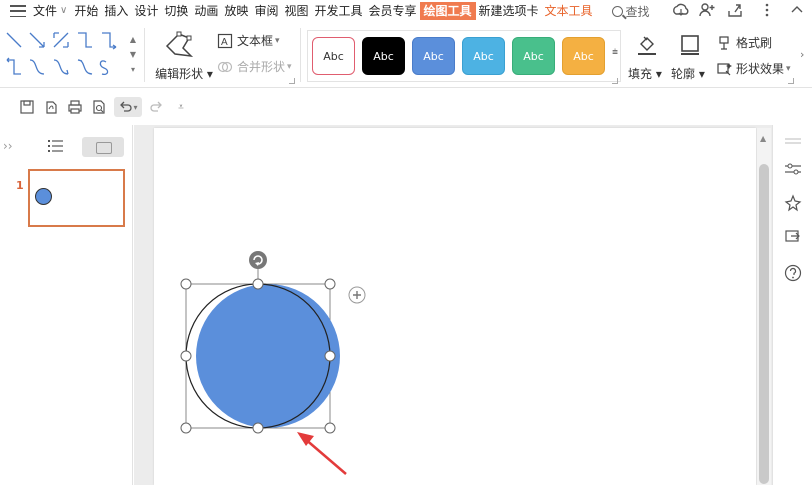 The width and height of the screenshot is (812, 485). What do you see at coordinates (65, 11) in the screenshot?
I see `chevron-down-icon: ∨` at bounding box center [65, 11].